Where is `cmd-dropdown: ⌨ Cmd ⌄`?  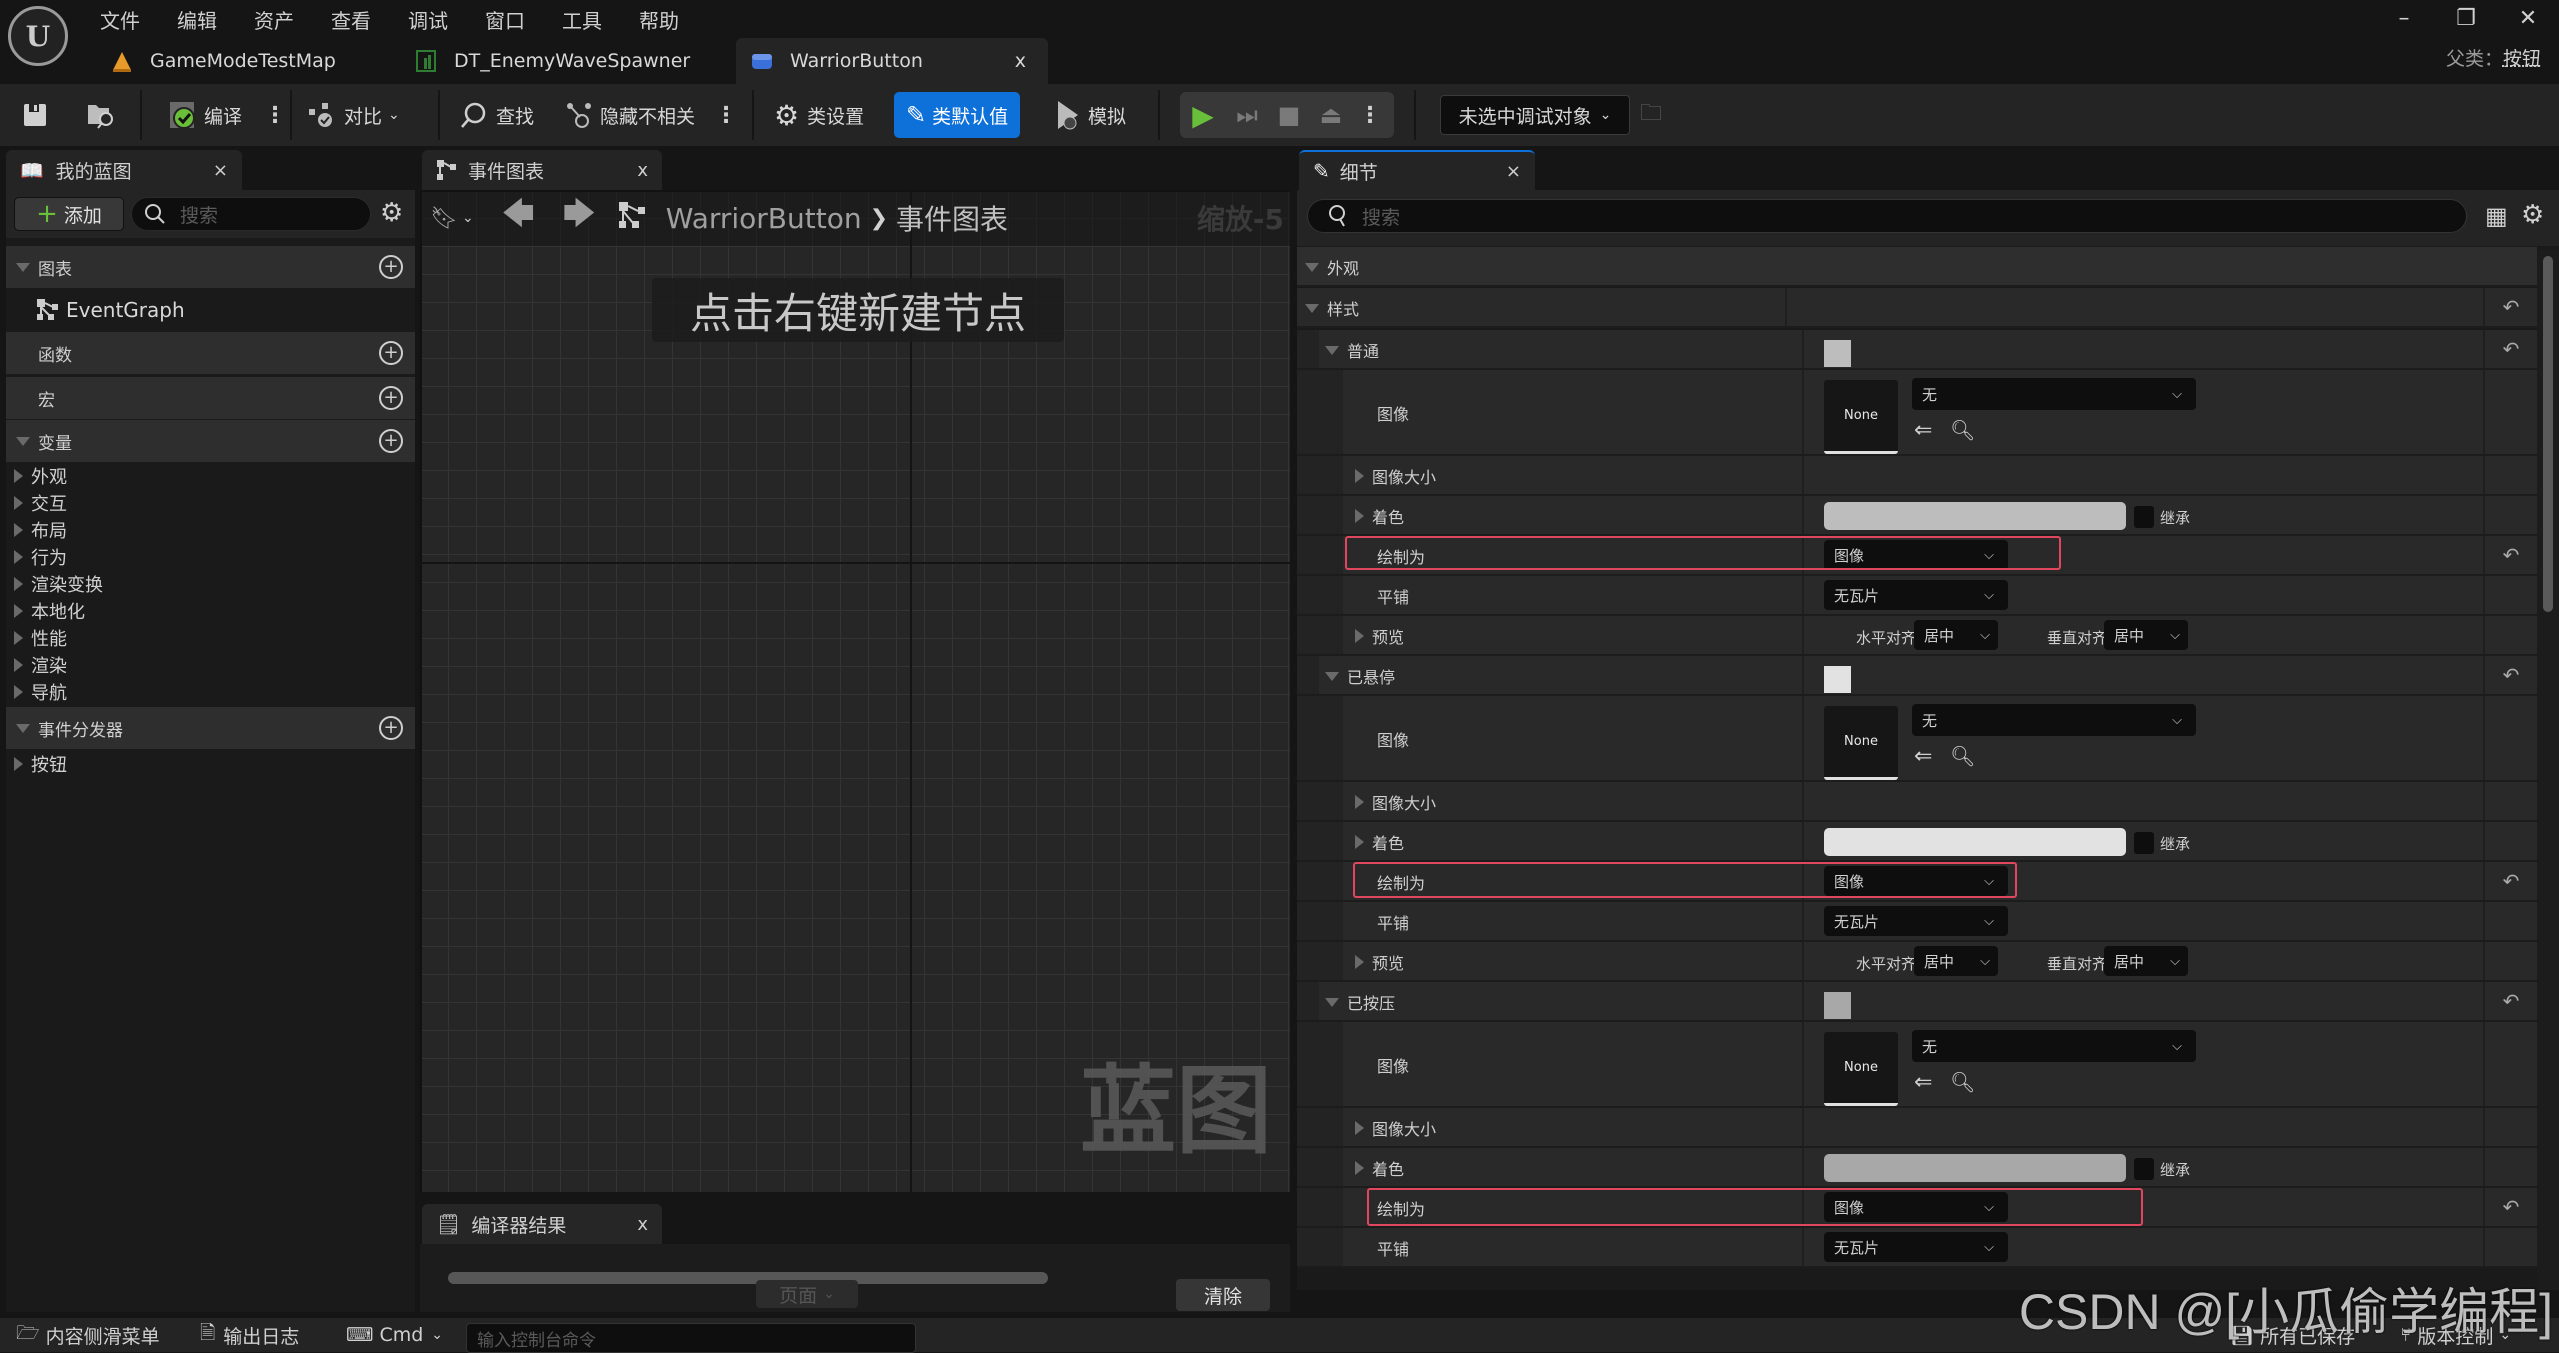
cmd-dropdown: ⌨ Cmd ⌄ is located at coordinates (394, 1335).